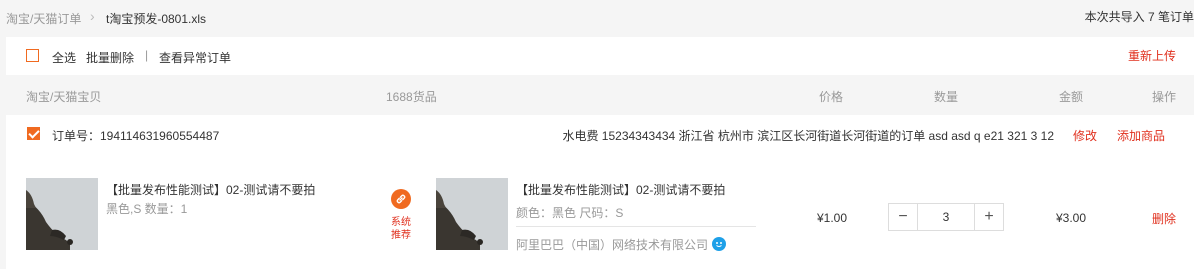 The image size is (1194, 269). What do you see at coordinates (43, 18) in the screenshot?
I see `breadcrumb-root-link: 淘宝/天猫订单` at bounding box center [43, 18].